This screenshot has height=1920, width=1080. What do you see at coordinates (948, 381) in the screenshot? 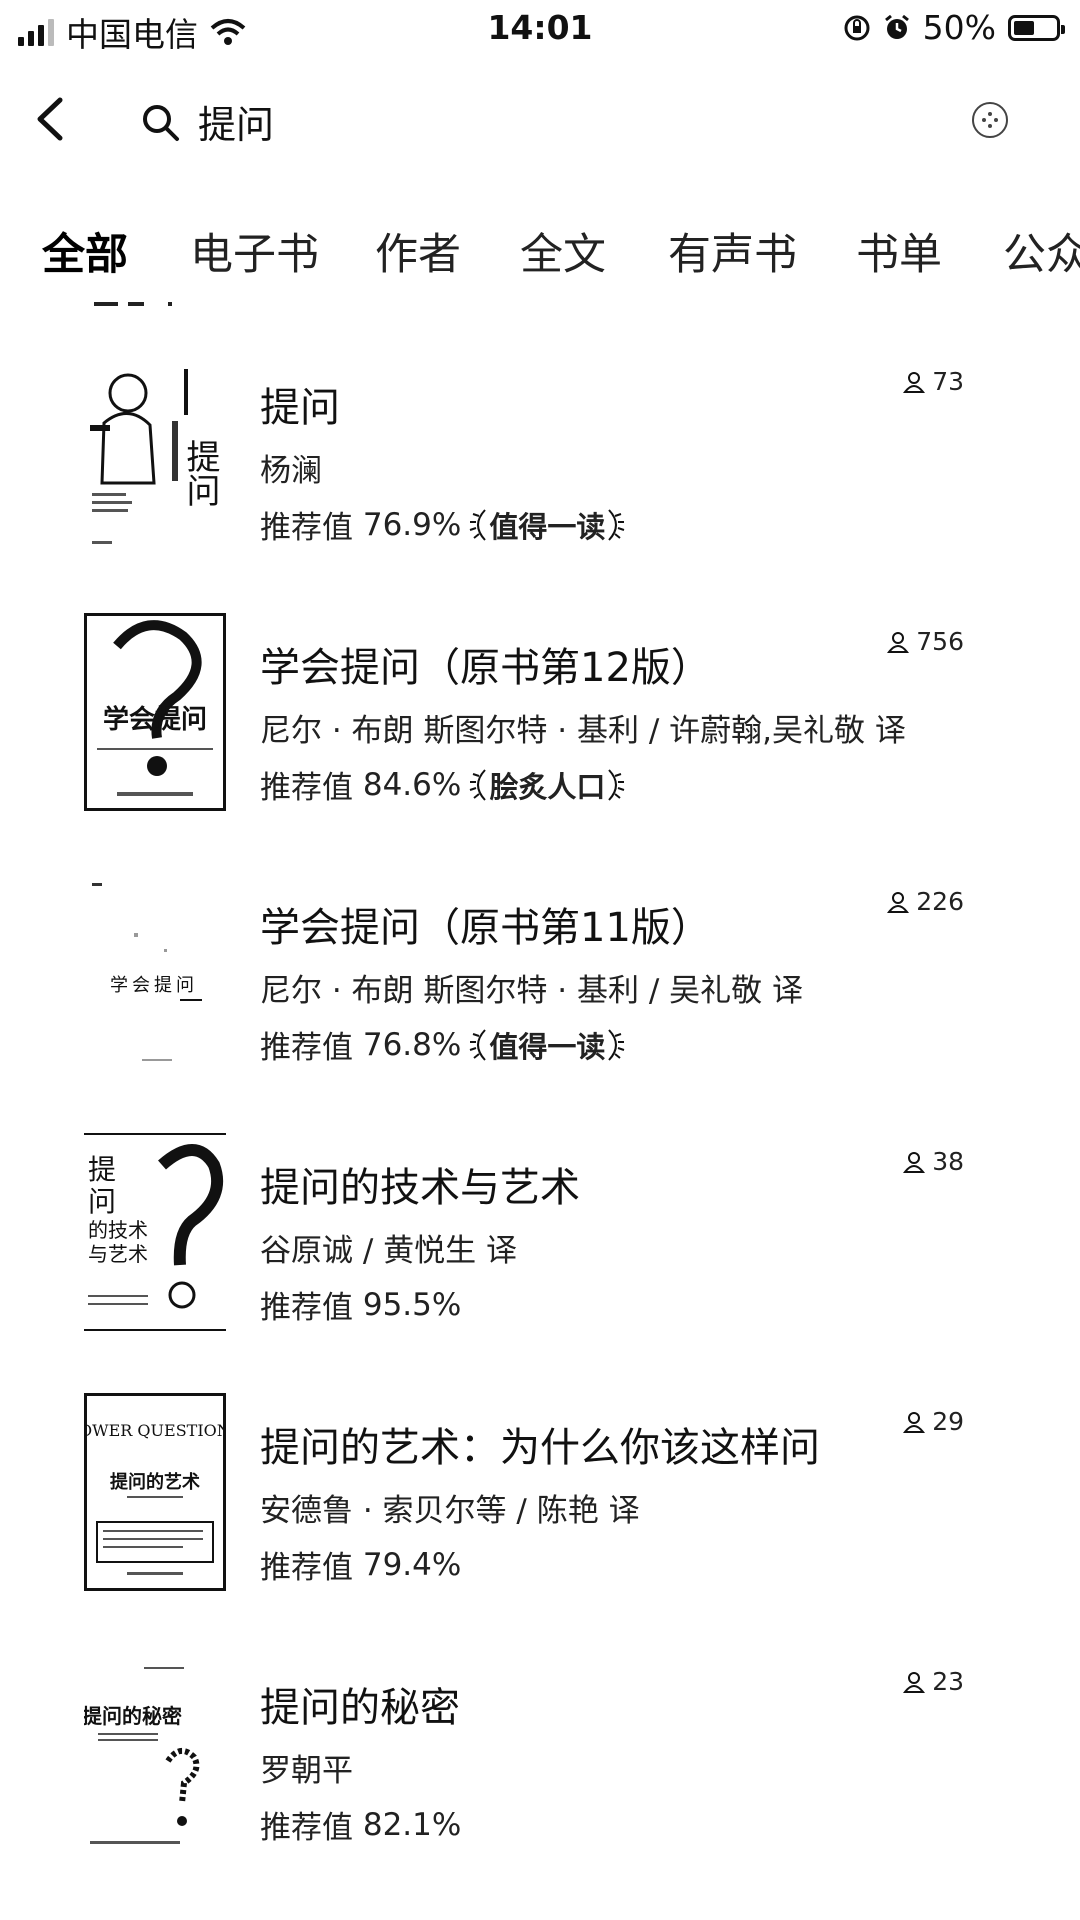
I see `reader-count-value: 73` at bounding box center [948, 381].